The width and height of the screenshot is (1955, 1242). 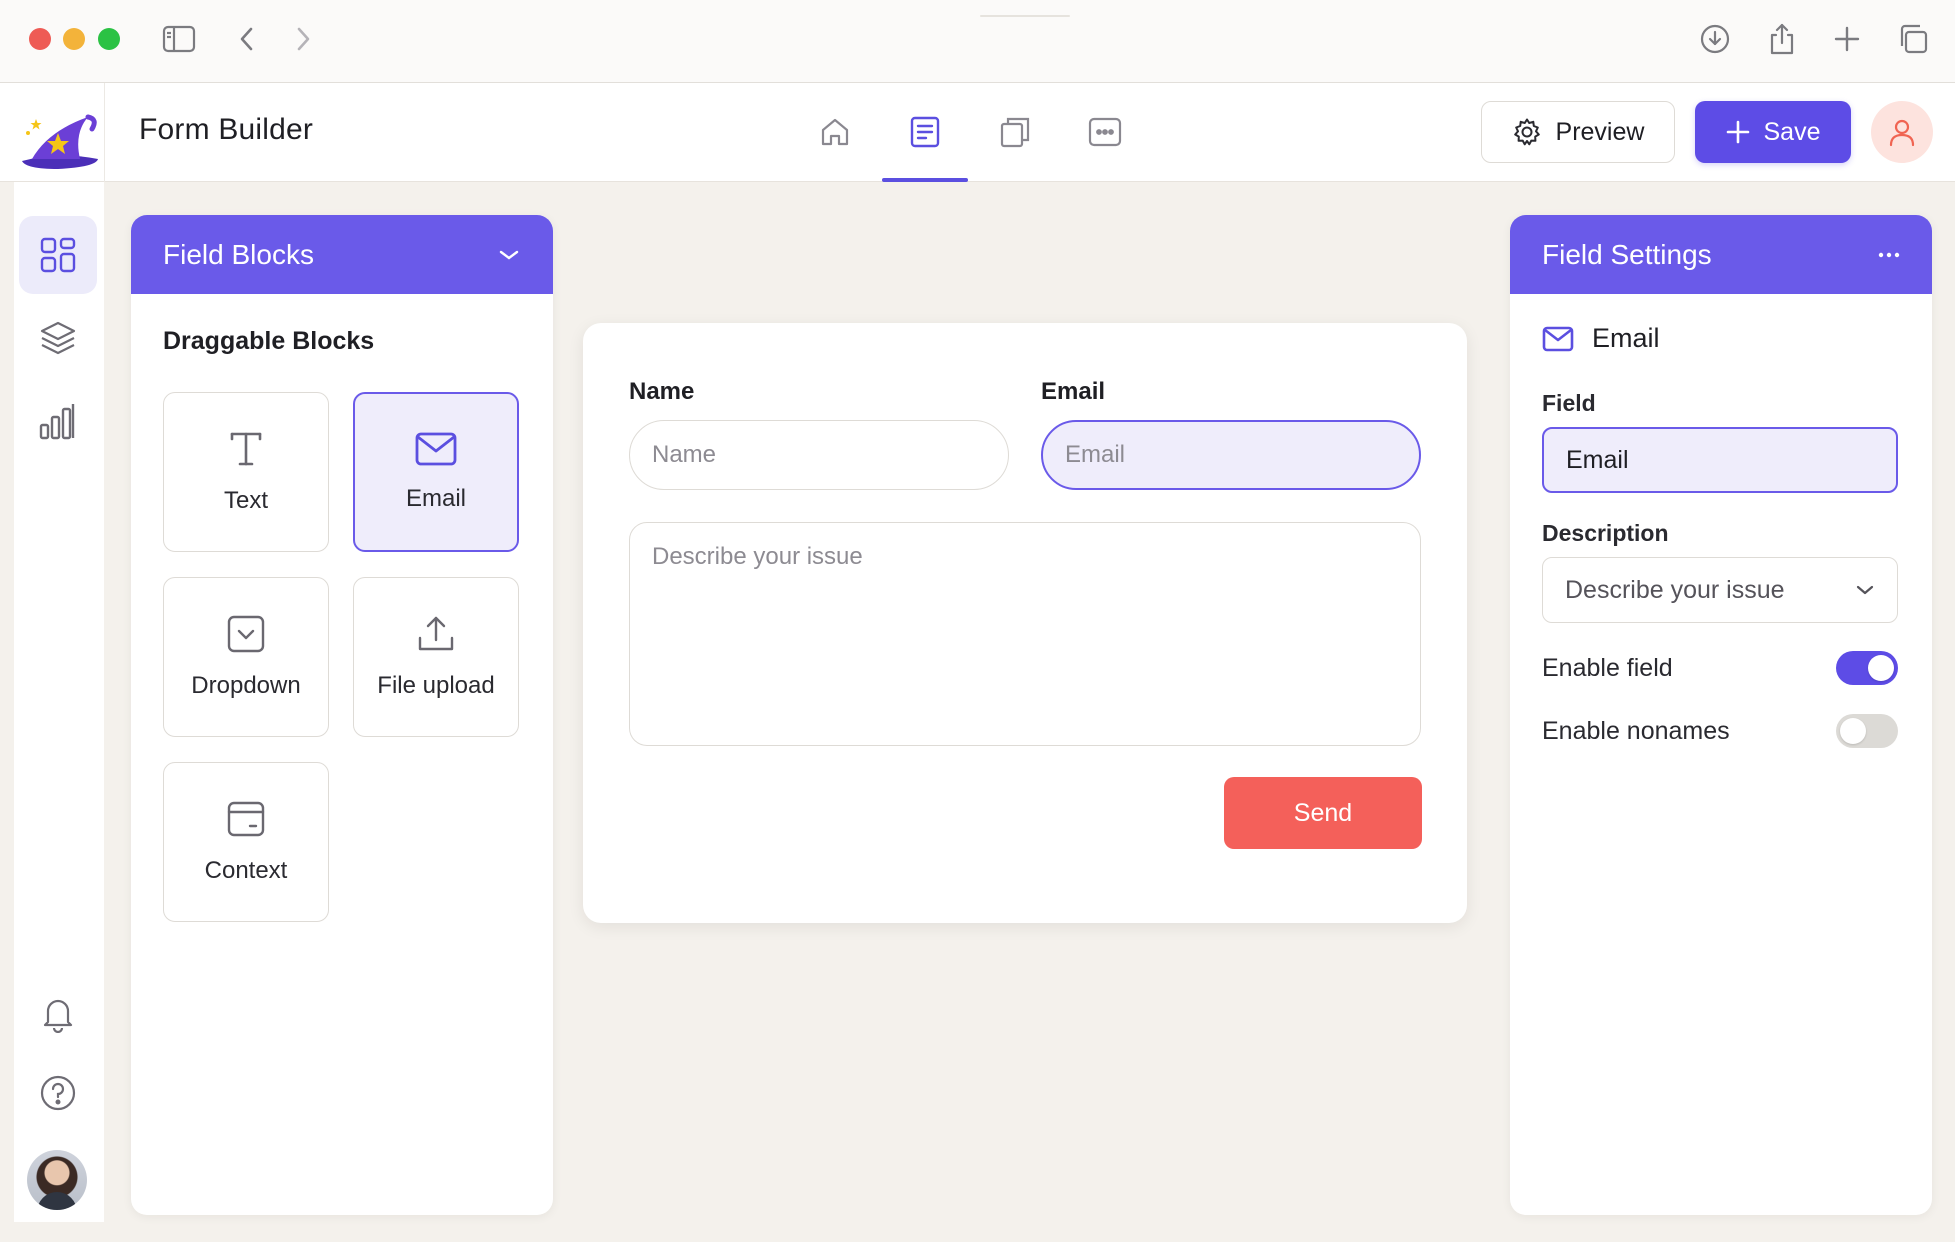 What do you see at coordinates (40, 39) in the screenshot?
I see `close-window-button` at bounding box center [40, 39].